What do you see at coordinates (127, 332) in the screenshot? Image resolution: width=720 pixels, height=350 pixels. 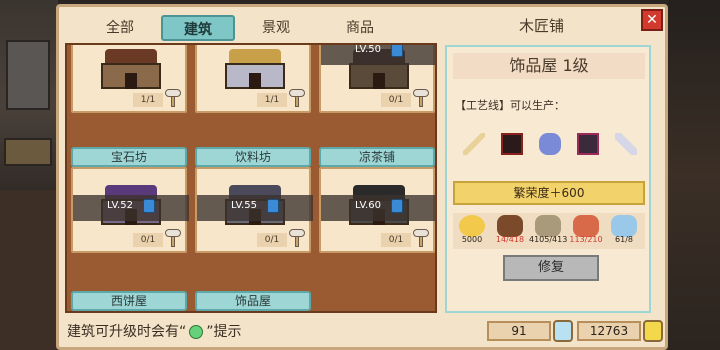 I see `tip-prefix: 建筑可升级时会有“` at bounding box center [127, 332].